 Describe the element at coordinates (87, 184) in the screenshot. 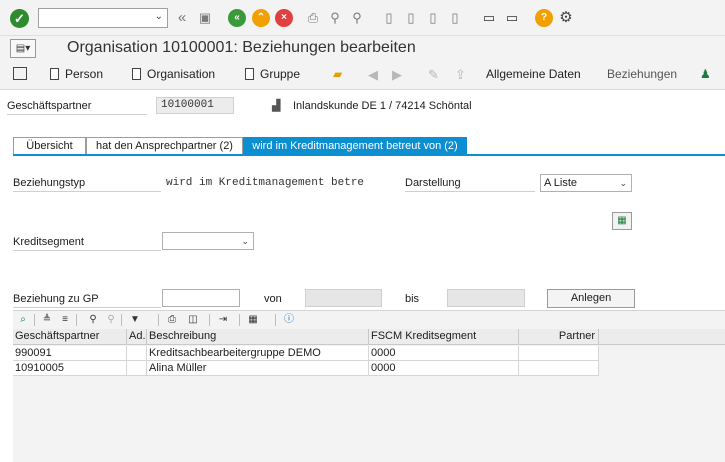

I see `beziehungstyp-label: Beziehungstyp` at that location.